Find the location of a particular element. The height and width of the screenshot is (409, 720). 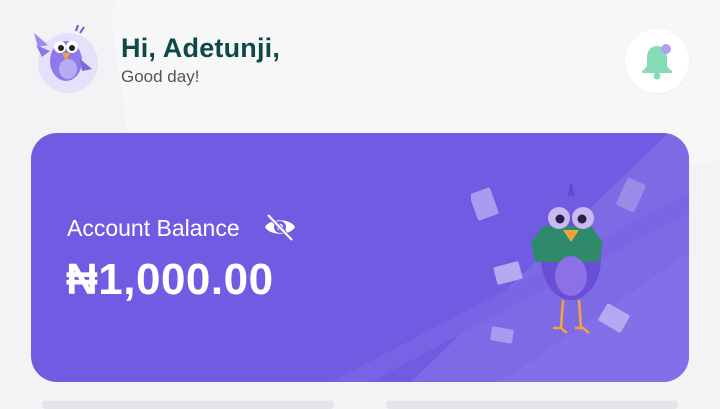

bird-avatar-icon is located at coordinates (63, 53).